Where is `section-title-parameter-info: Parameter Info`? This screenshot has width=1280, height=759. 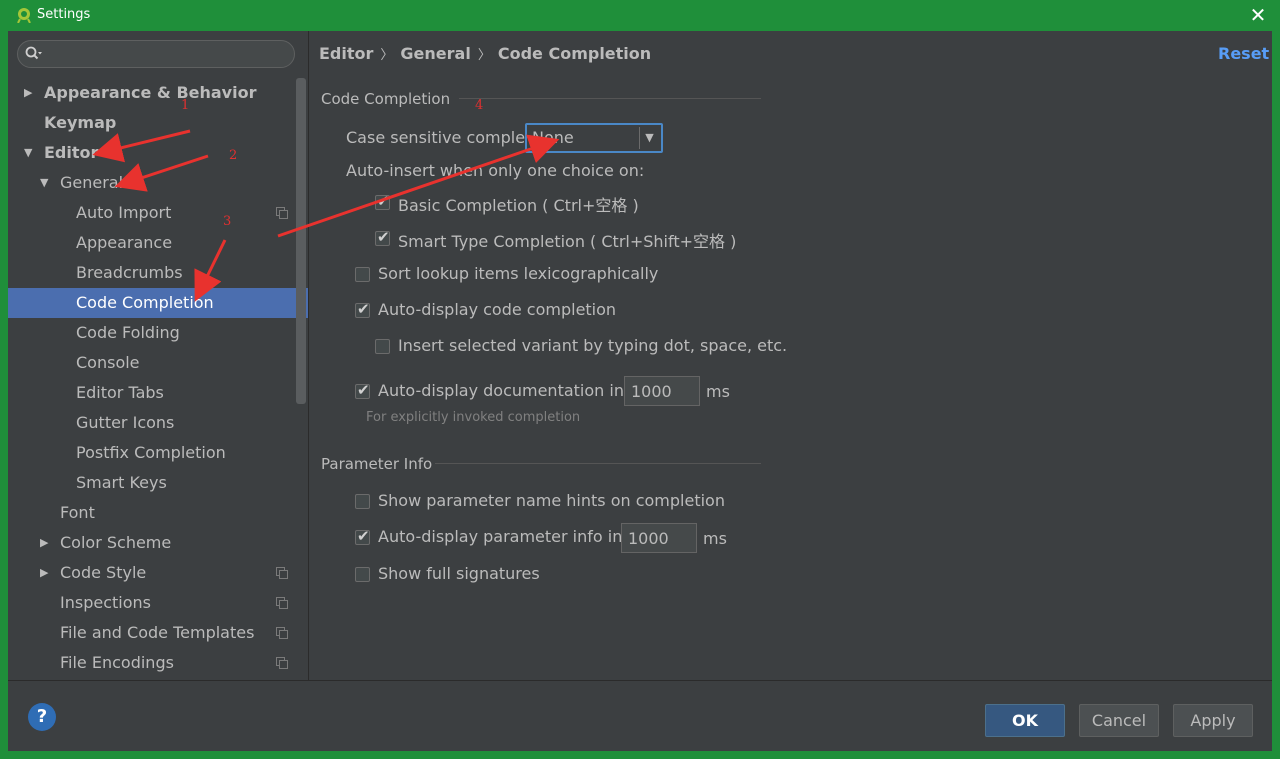
section-title-parameter-info: Parameter Info is located at coordinates (377, 464).